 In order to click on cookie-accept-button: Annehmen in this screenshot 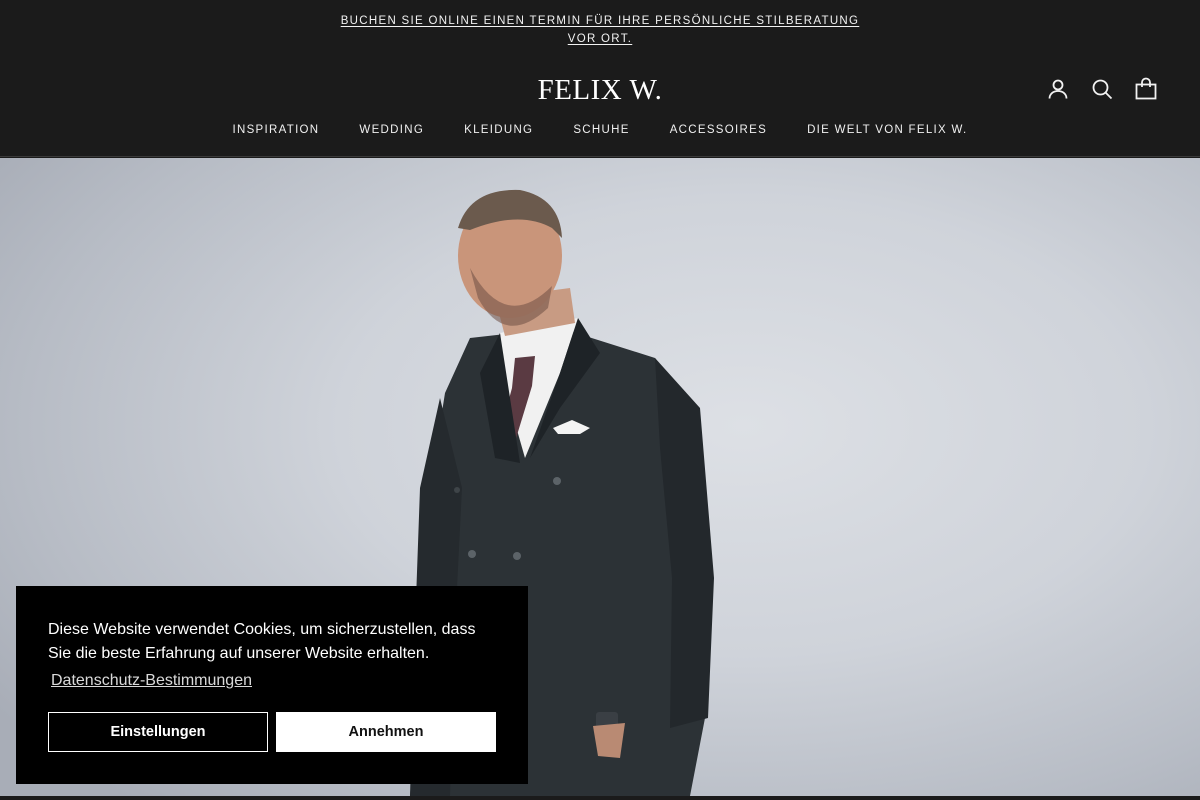, I will do `click(386, 732)`.